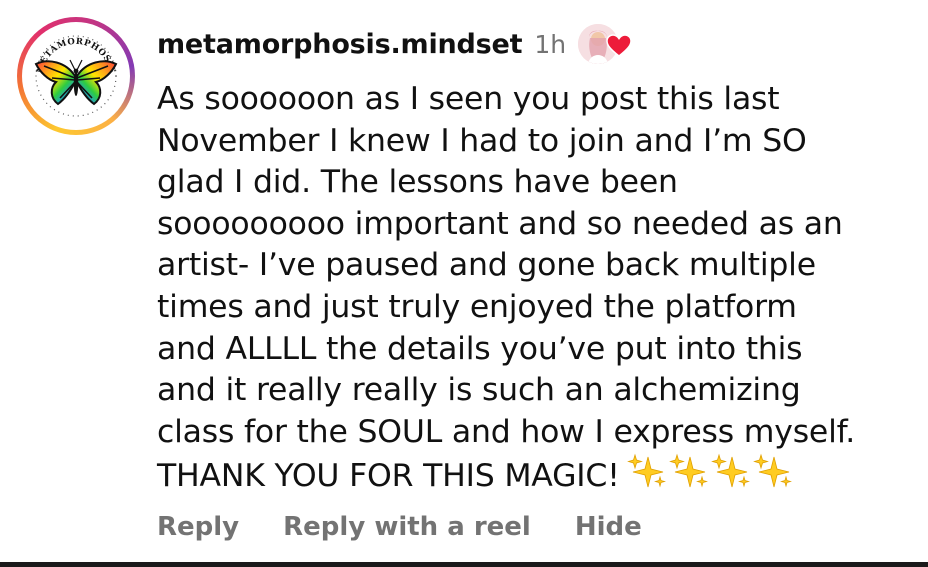 Image resolution: width=928 pixels, height=567 pixels. I want to click on hide-button: Hide, so click(608, 527).